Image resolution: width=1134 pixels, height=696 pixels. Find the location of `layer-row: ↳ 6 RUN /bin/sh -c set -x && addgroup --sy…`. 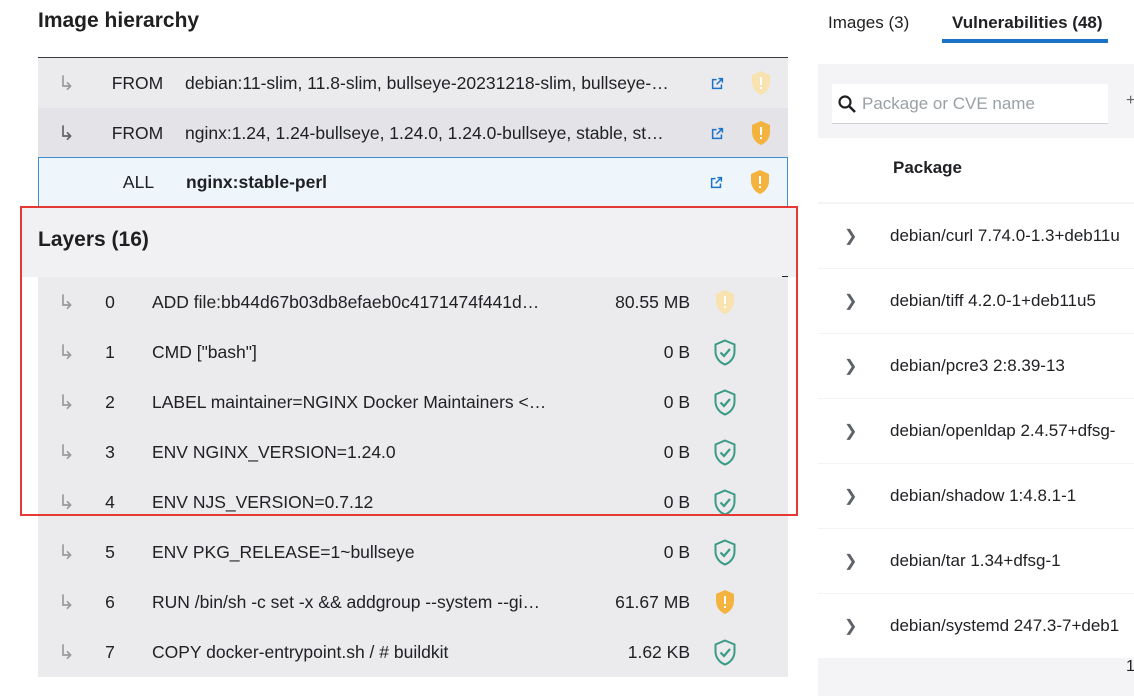

layer-row: ↳ 6 RUN /bin/sh -c set -x && addgroup --sy… is located at coordinates (413, 602).